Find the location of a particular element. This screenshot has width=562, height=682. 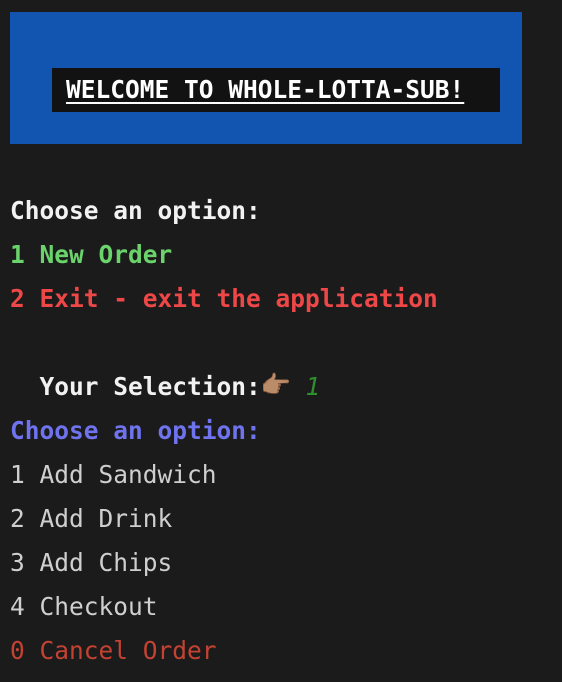

selection-prompt: Your Selection: is located at coordinates (150, 386).